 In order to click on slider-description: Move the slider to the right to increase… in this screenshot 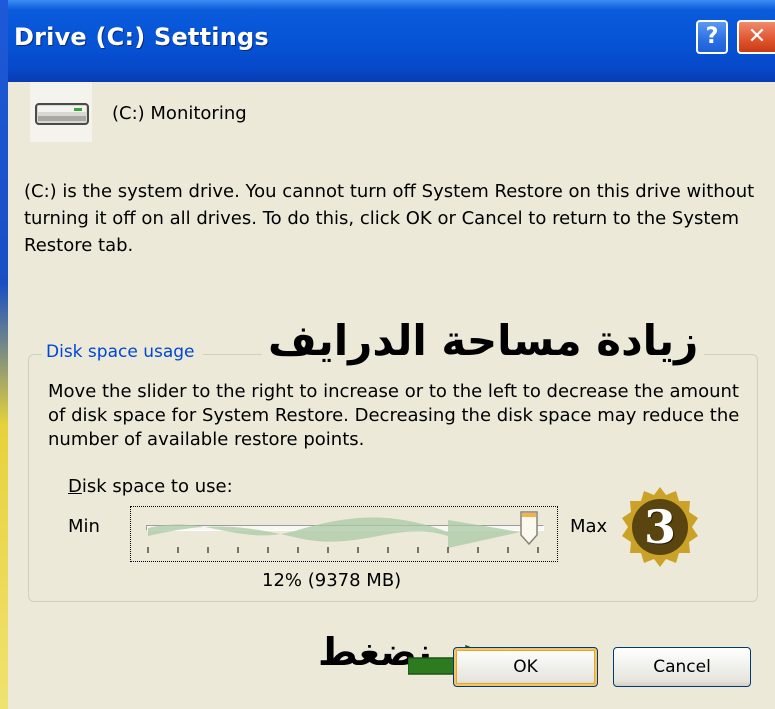, I will do `click(394, 415)`.